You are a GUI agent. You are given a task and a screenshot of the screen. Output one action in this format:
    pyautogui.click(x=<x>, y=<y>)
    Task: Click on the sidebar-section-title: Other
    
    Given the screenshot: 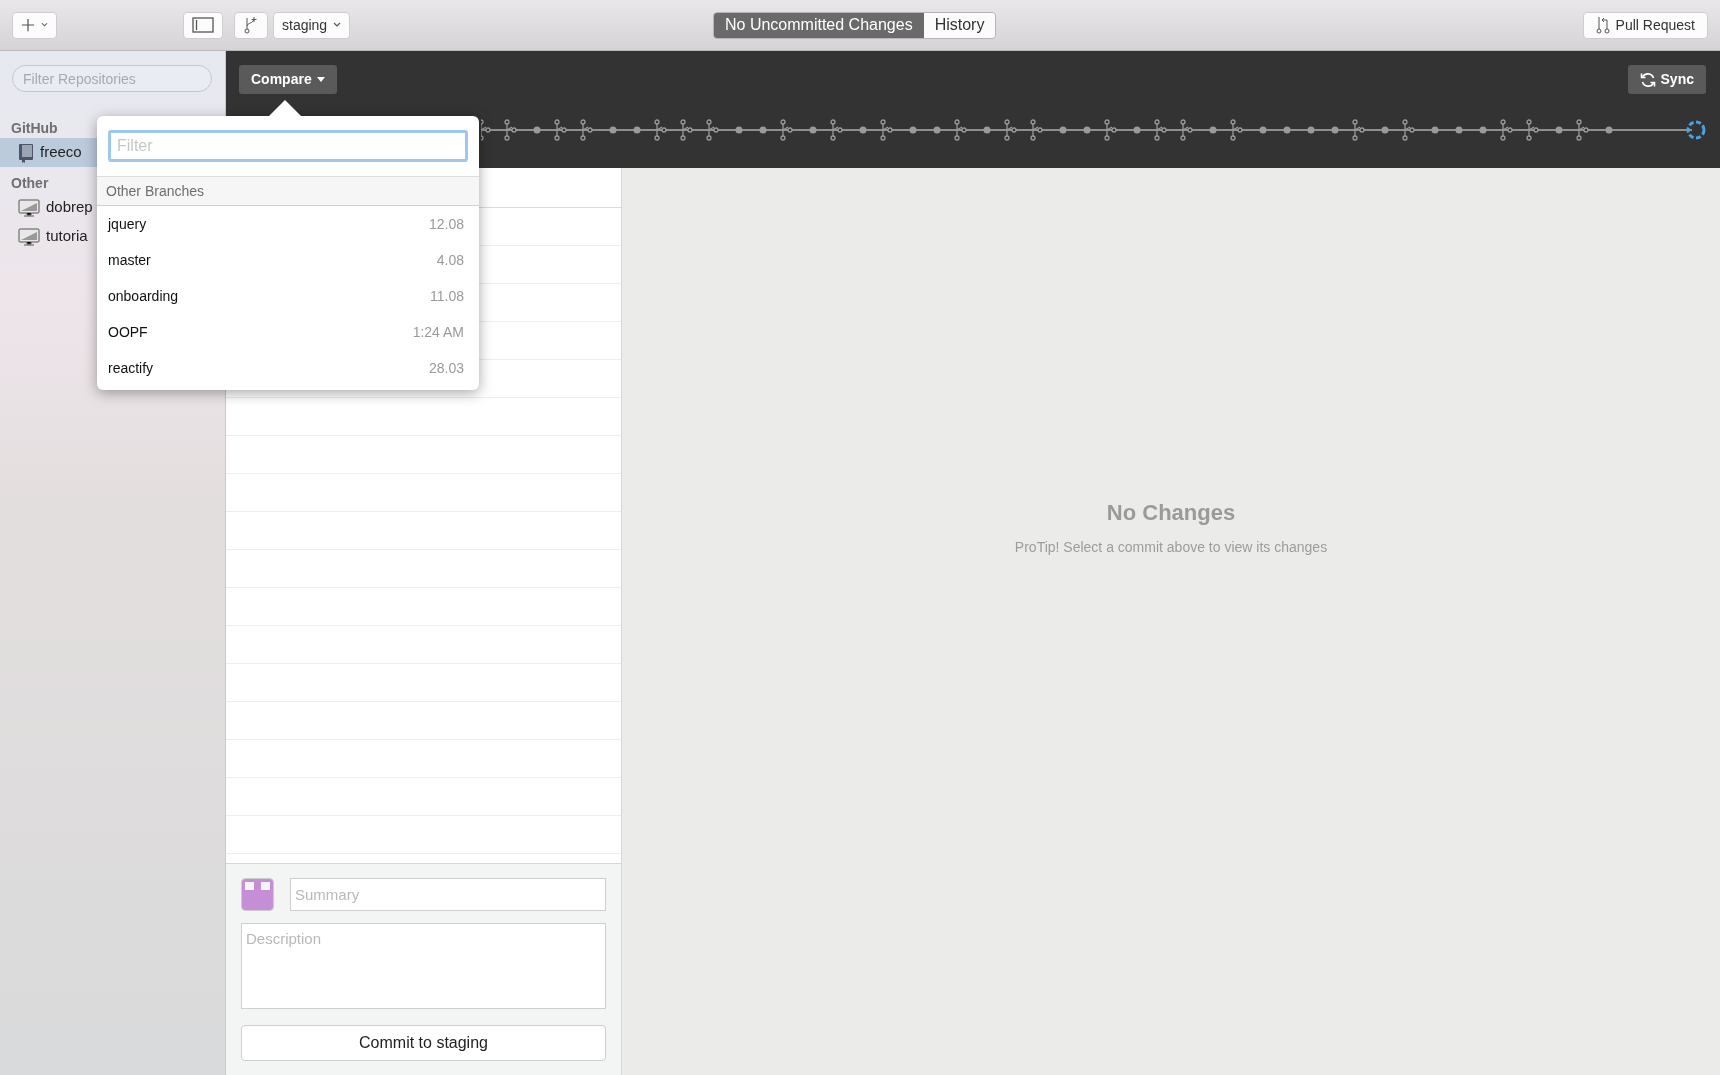 What is the action you would take?
    pyautogui.click(x=30, y=183)
    